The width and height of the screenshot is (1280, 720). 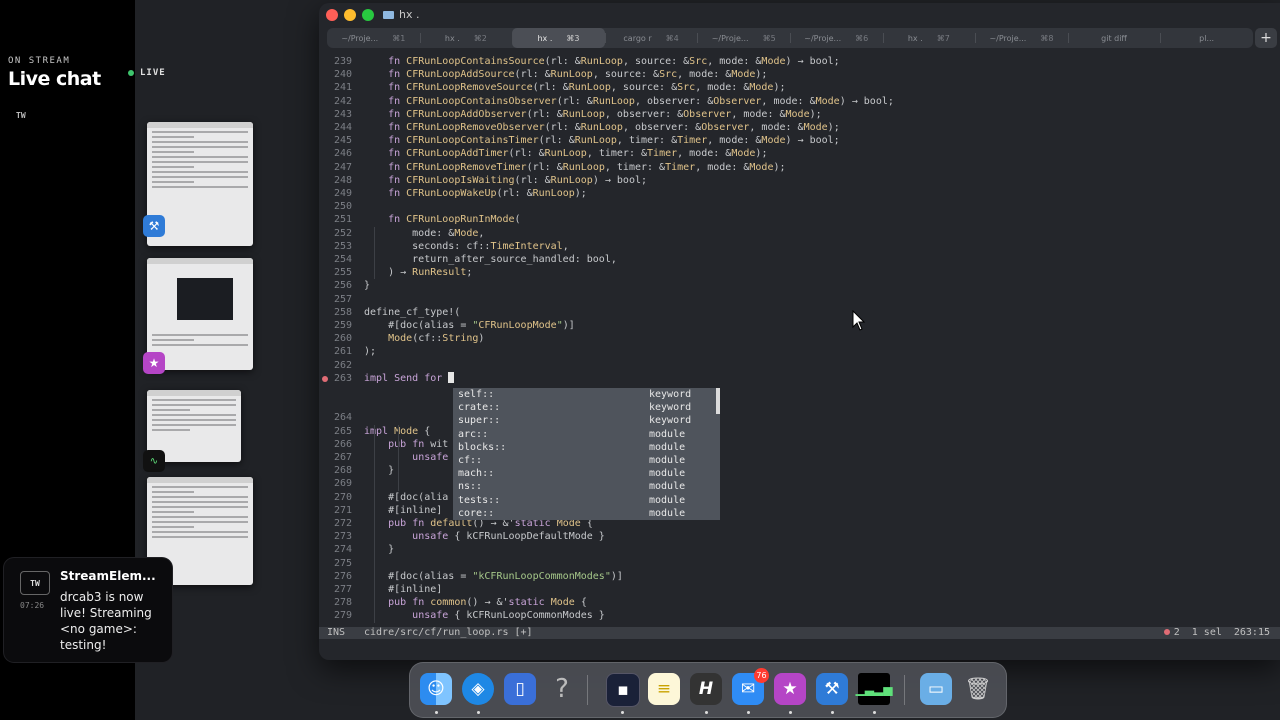 I want to click on help-icon: ?, so click(x=562, y=689).